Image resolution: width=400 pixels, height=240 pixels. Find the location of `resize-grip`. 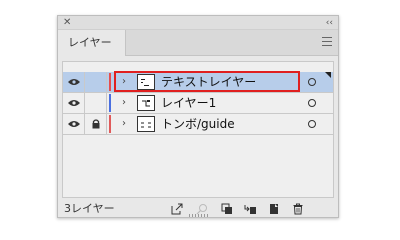

resize-grip is located at coordinates (199, 215).